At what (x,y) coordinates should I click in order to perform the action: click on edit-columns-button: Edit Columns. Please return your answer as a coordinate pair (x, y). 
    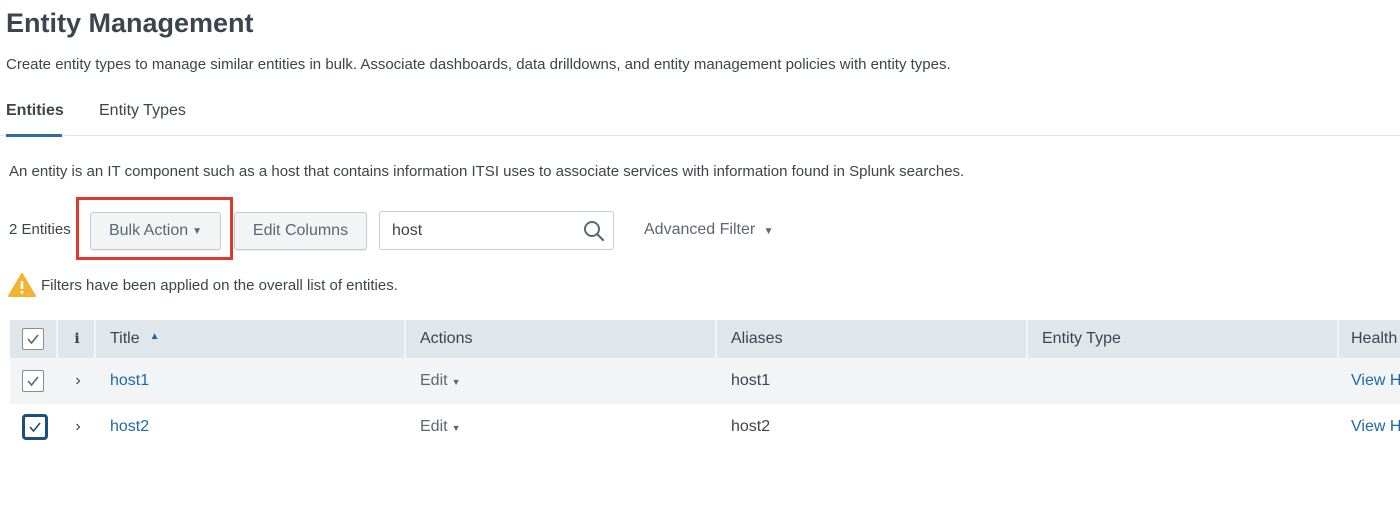
    Looking at the image, I should click on (300, 231).